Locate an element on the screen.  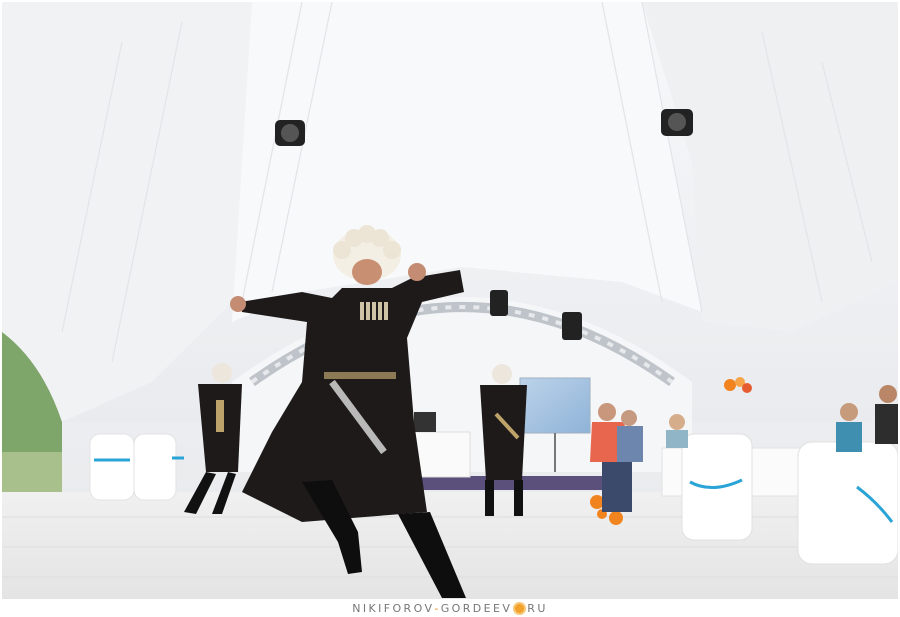
spotlight-right is located at coordinates (677, 122).